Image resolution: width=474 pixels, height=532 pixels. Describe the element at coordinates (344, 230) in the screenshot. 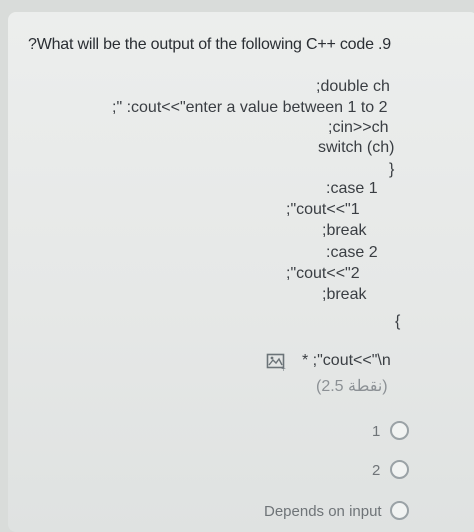

I see `code-line-8: ;break` at that location.